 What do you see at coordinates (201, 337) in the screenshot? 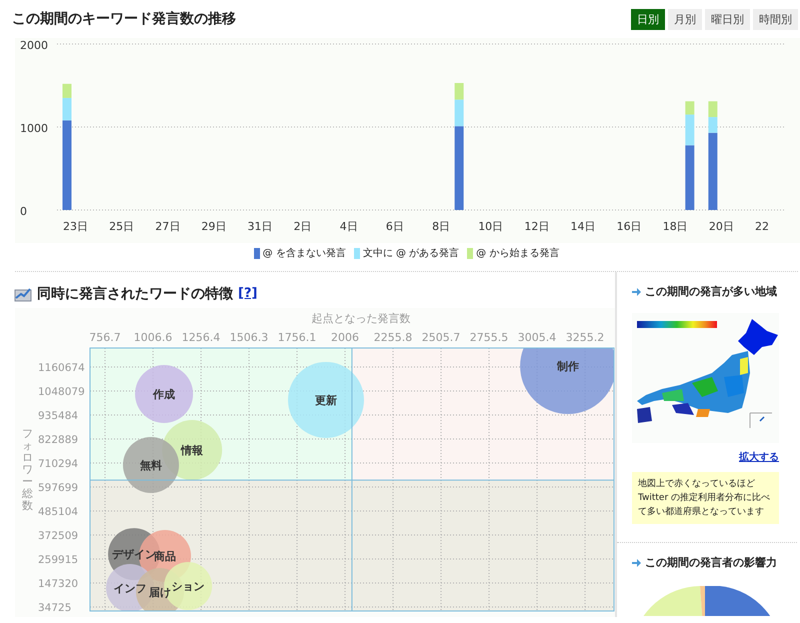
I see `axis-label: 1256.4` at bounding box center [201, 337].